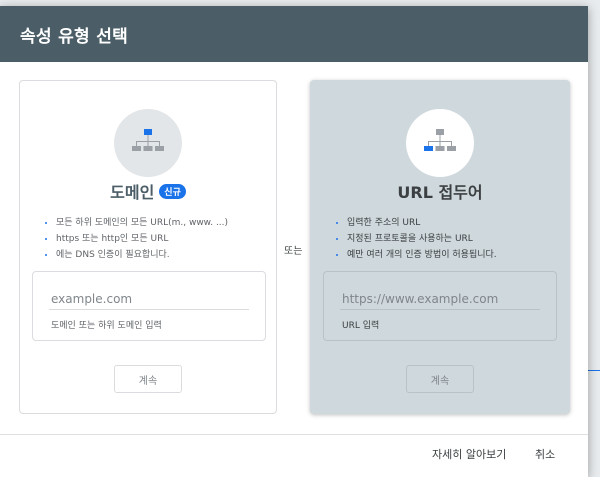 The width and height of the screenshot is (600, 477). Describe the element at coordinates (545, 454) in the screenshot. I see `cancel-button: 취소` at that location.